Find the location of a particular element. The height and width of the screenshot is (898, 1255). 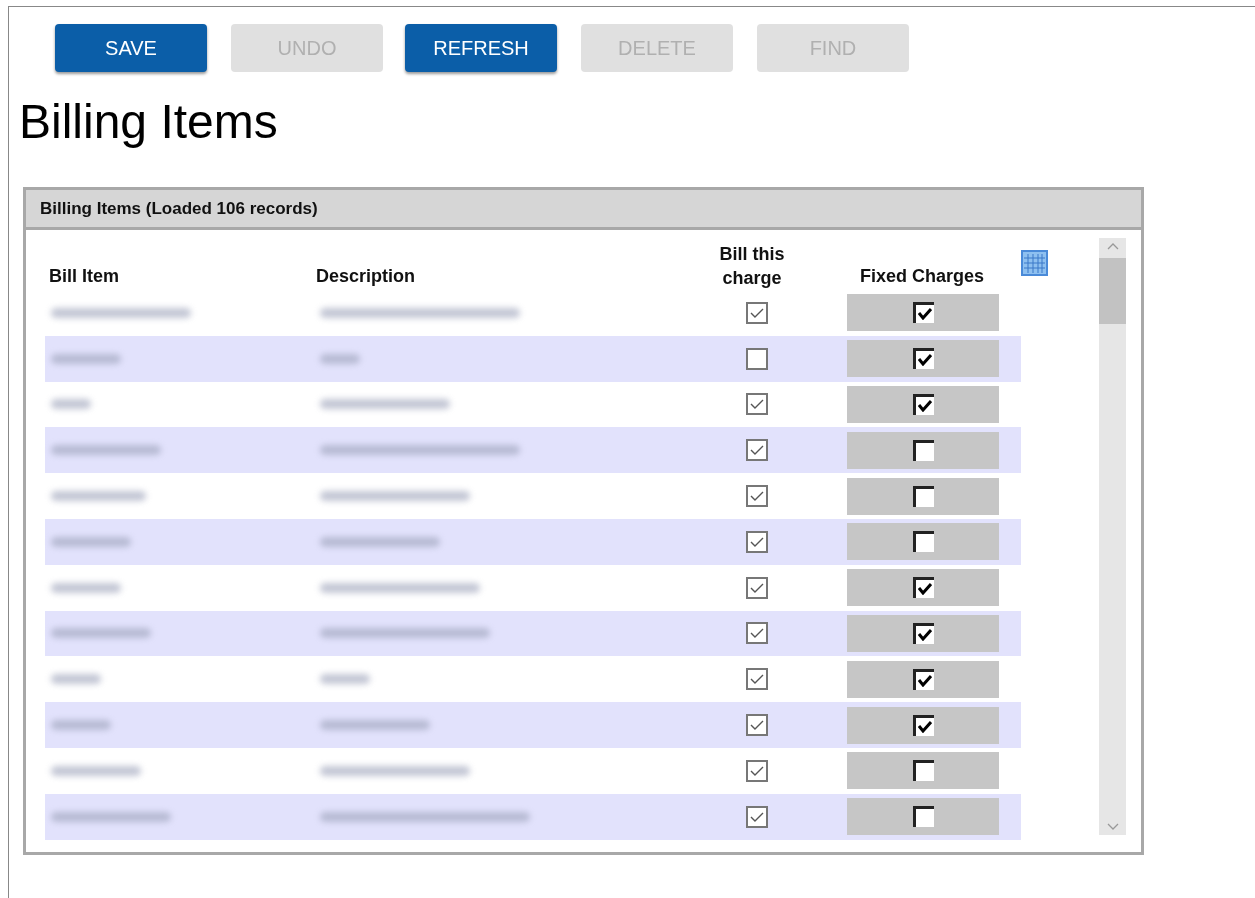

column-header: Fixed Charges is located at coordinates (921, 276).